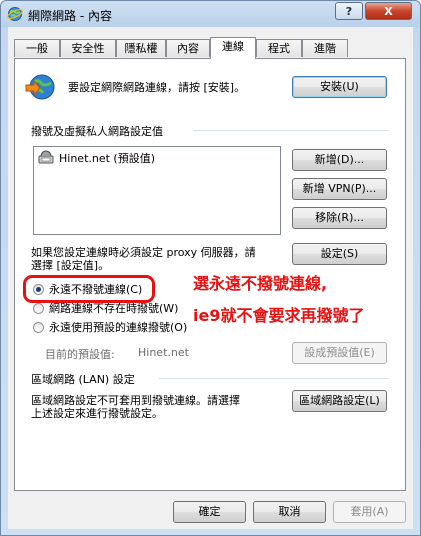 The height and width of the screenshot is (536, 421). I want to click on apply-button: 套用(A), so click(369, 512).